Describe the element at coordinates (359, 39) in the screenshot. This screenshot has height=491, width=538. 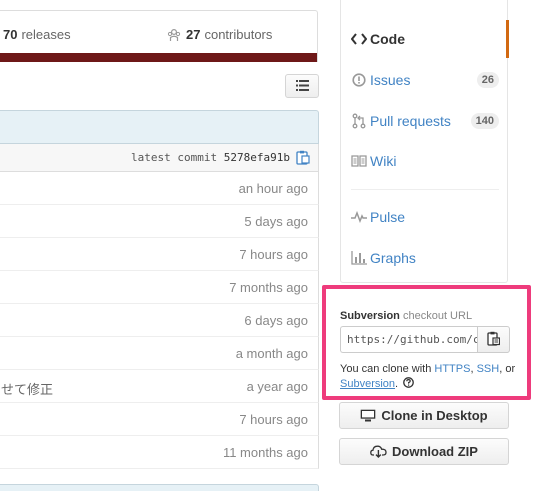
I see `code-icon` at that location.